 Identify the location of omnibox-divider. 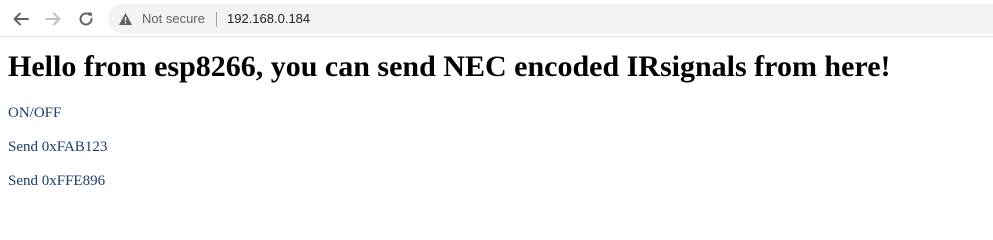
(216, 19).